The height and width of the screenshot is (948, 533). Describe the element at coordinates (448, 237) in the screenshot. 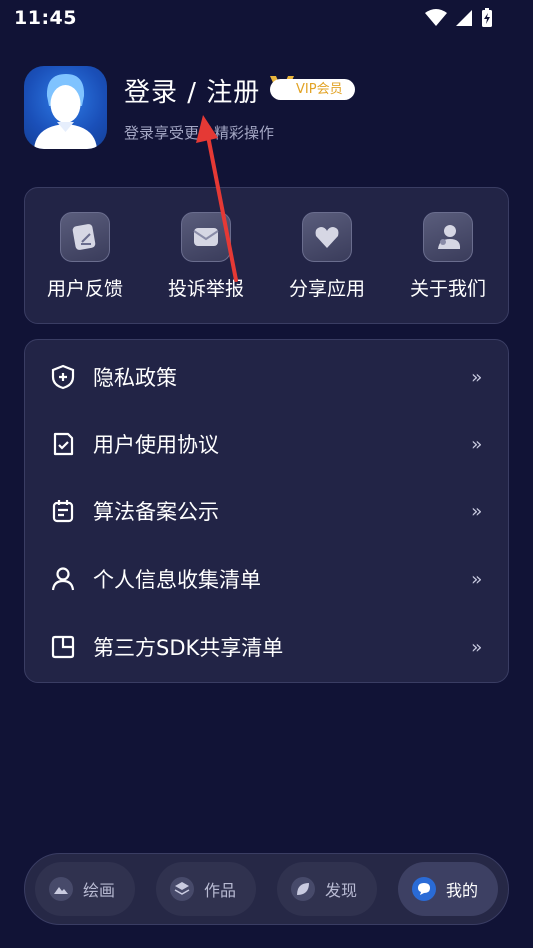

I see `about-users-icon` at that location.